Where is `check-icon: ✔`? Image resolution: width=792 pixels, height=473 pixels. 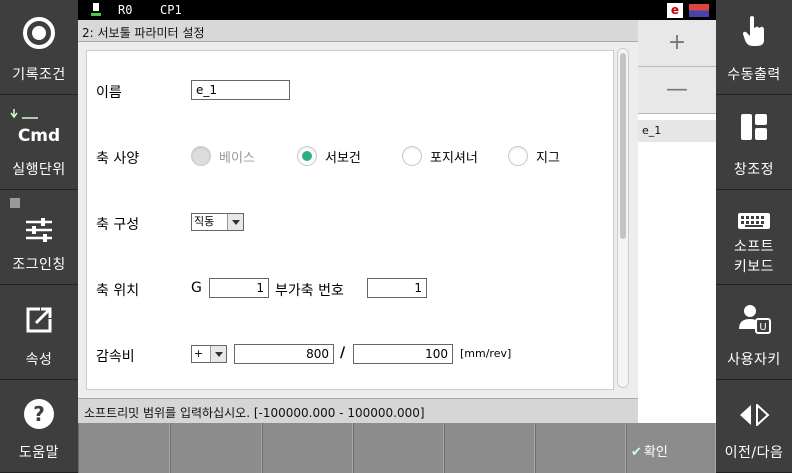
check-icon: ✔ is located at coordinates (636, 452).